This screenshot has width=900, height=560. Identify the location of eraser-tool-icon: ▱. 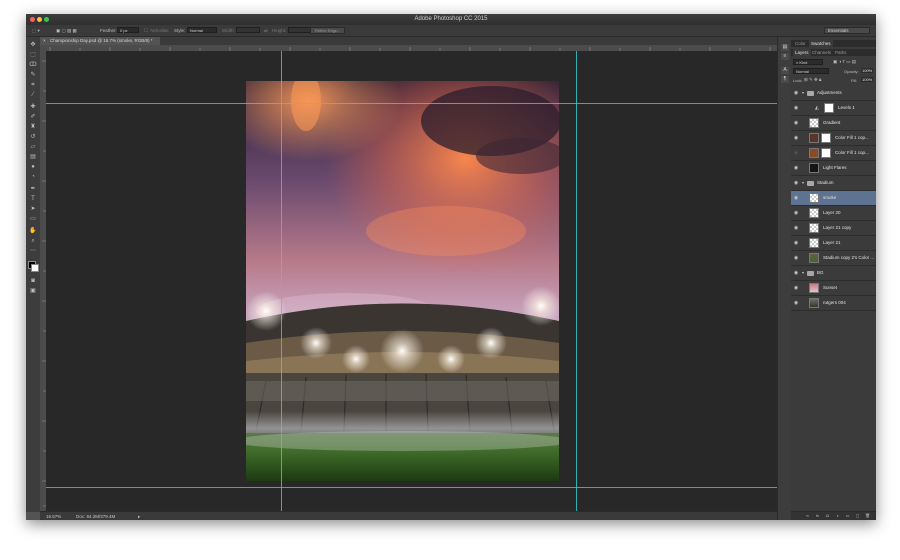
(33, 147).